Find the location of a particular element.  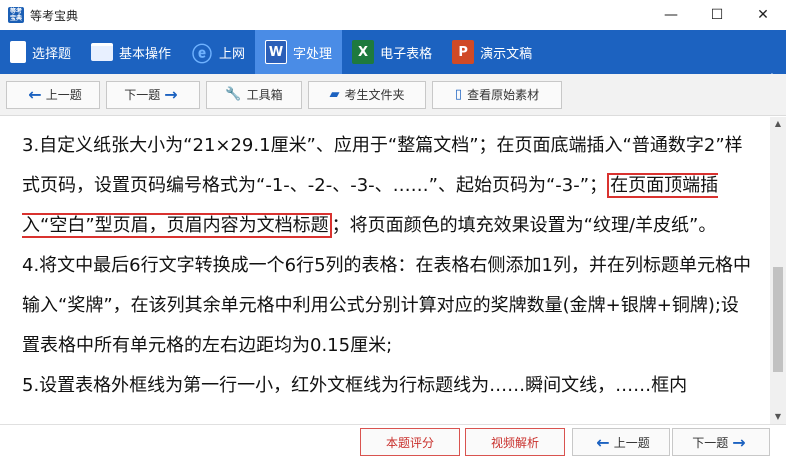

bottom-next-label: 下一题 is located at coordinates (710, 442).